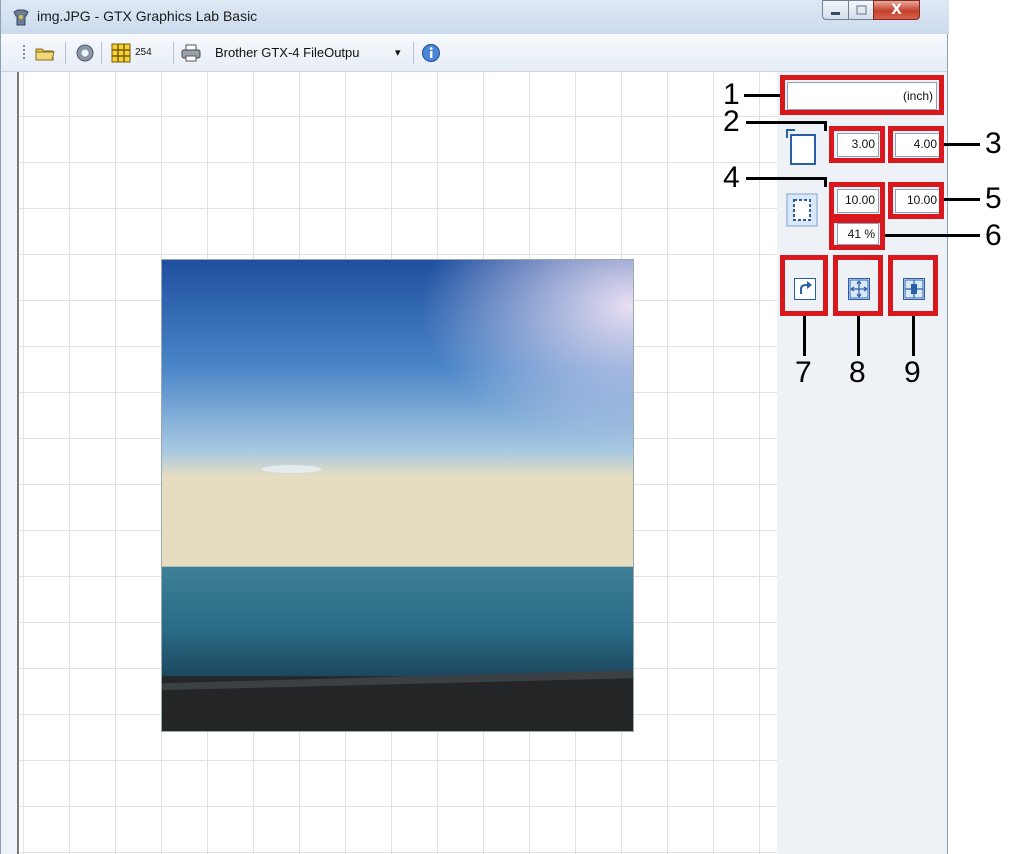  What do you see at coordinates (802, 210) in the screenshot?
I see `image-size-icon` at bounding box center [802, 210].